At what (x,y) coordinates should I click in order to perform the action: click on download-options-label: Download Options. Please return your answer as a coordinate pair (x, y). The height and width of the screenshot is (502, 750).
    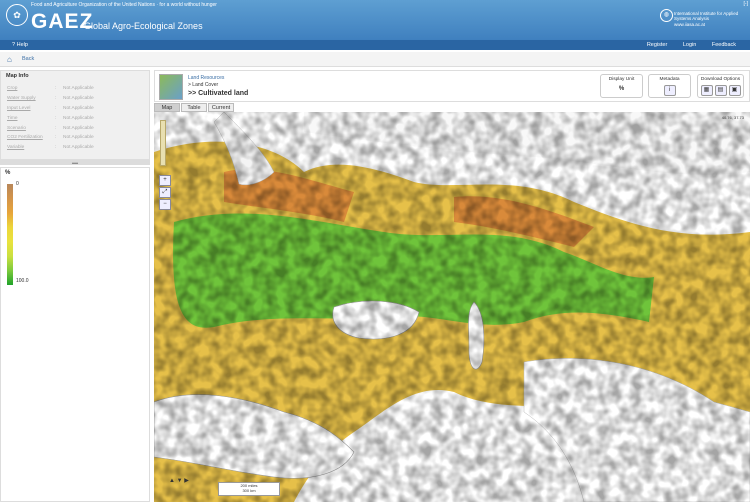
    Looking at the image, I should click on (720, 79).